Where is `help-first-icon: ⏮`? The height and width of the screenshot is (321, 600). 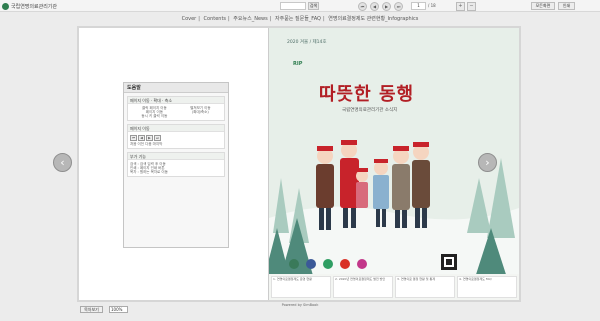
help-first-icon: ⏮ is located at coordinates (133, 138).